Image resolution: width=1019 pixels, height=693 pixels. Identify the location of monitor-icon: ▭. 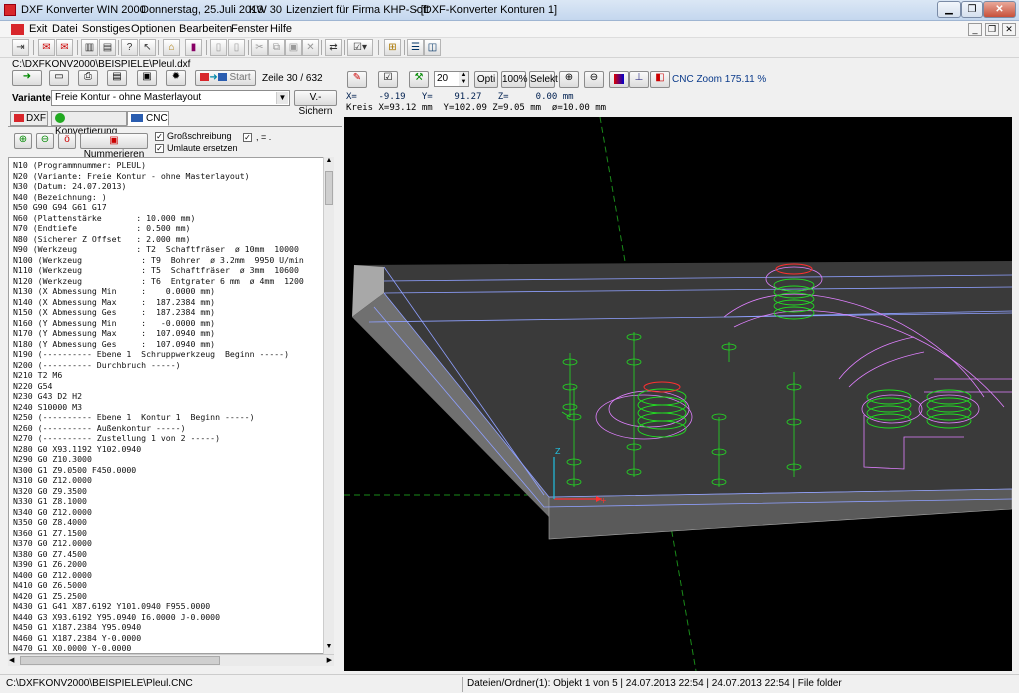
(59, 78).